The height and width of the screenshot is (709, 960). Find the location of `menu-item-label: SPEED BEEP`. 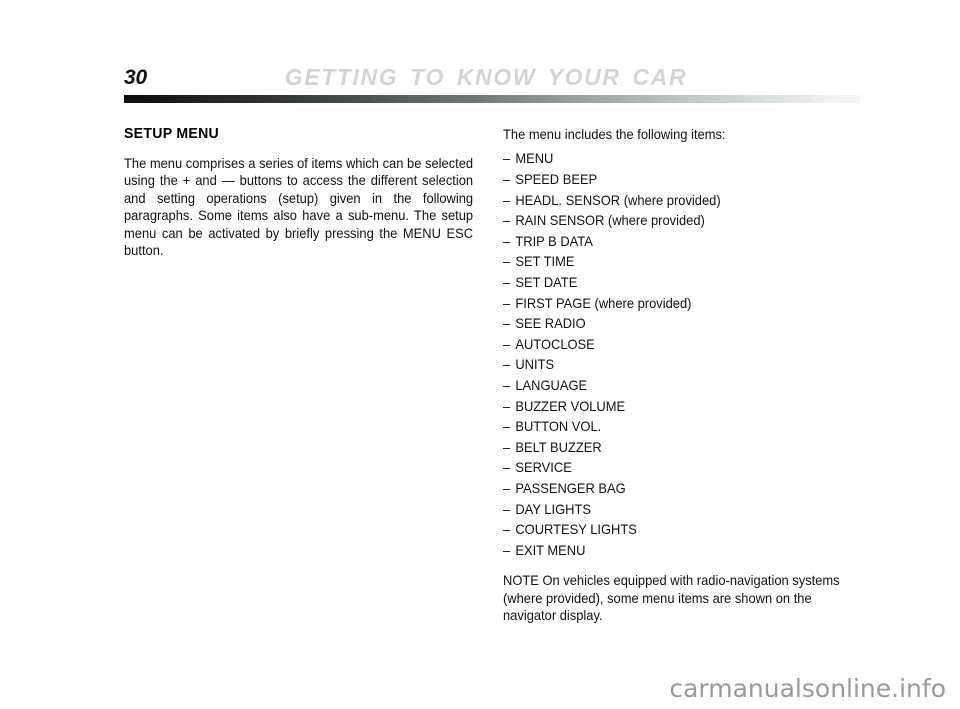

menu-item-label: SPEED BEEP is located at coordinates (556, 179).